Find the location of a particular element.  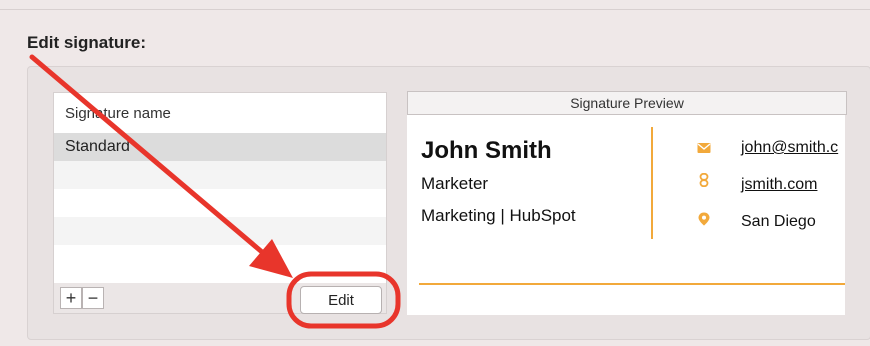

annotation-circle is located at coordinates (343, 300).